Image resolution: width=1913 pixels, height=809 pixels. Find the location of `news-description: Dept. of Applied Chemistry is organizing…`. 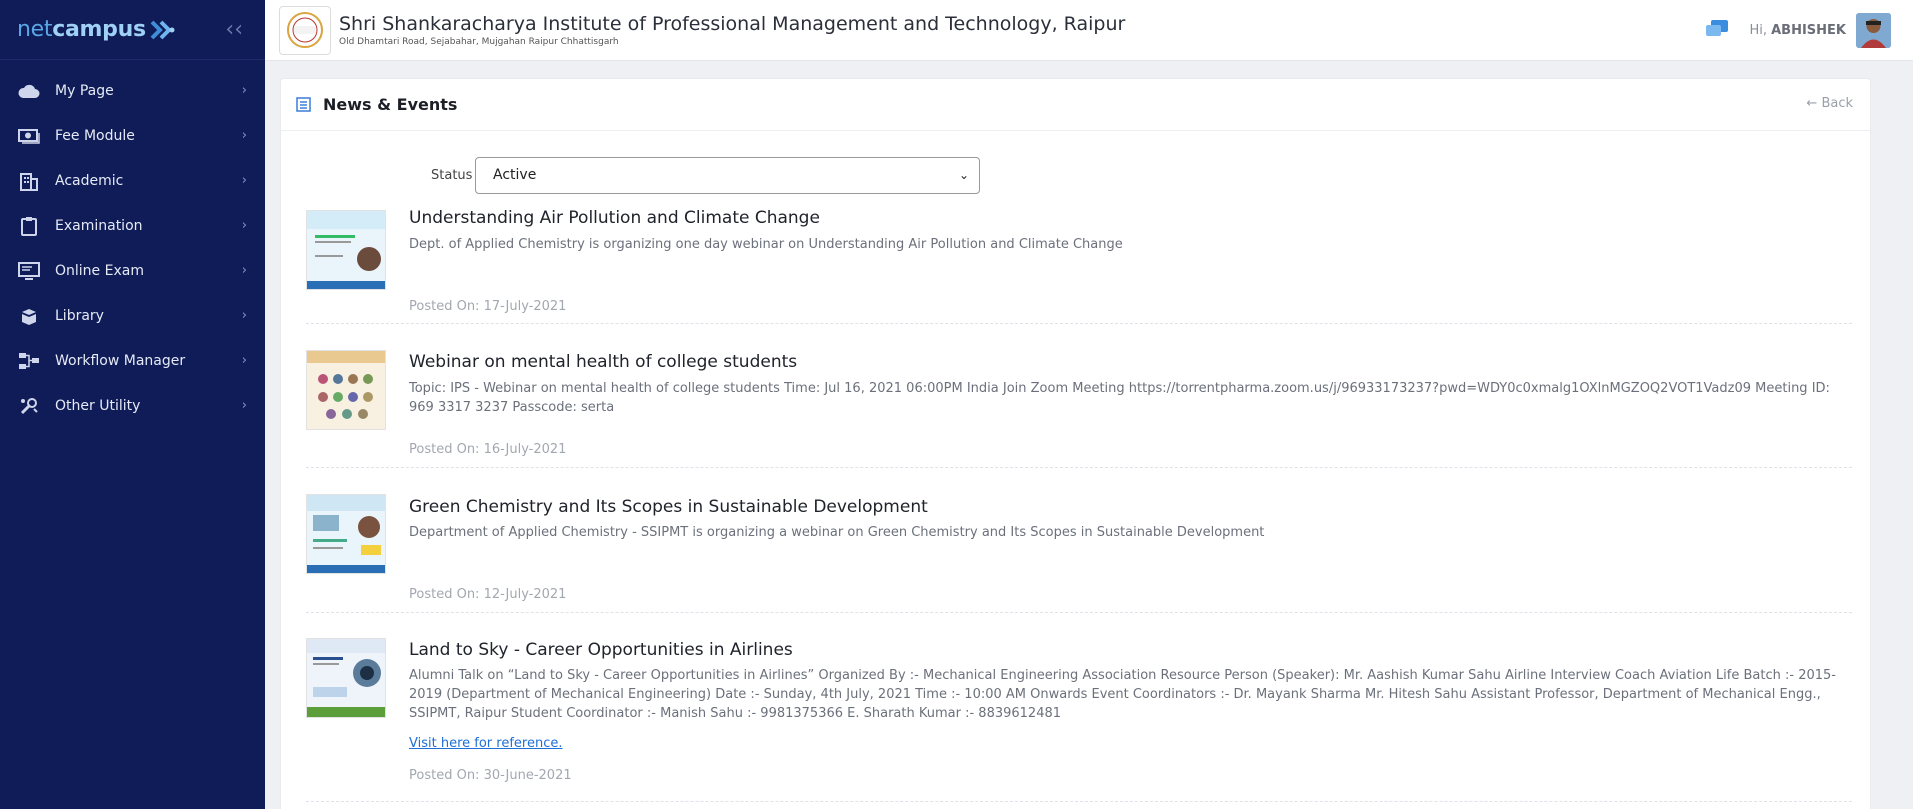

news-description: Dept. of Applied Chemistry is organizing… is located at coordinates (766, 244).